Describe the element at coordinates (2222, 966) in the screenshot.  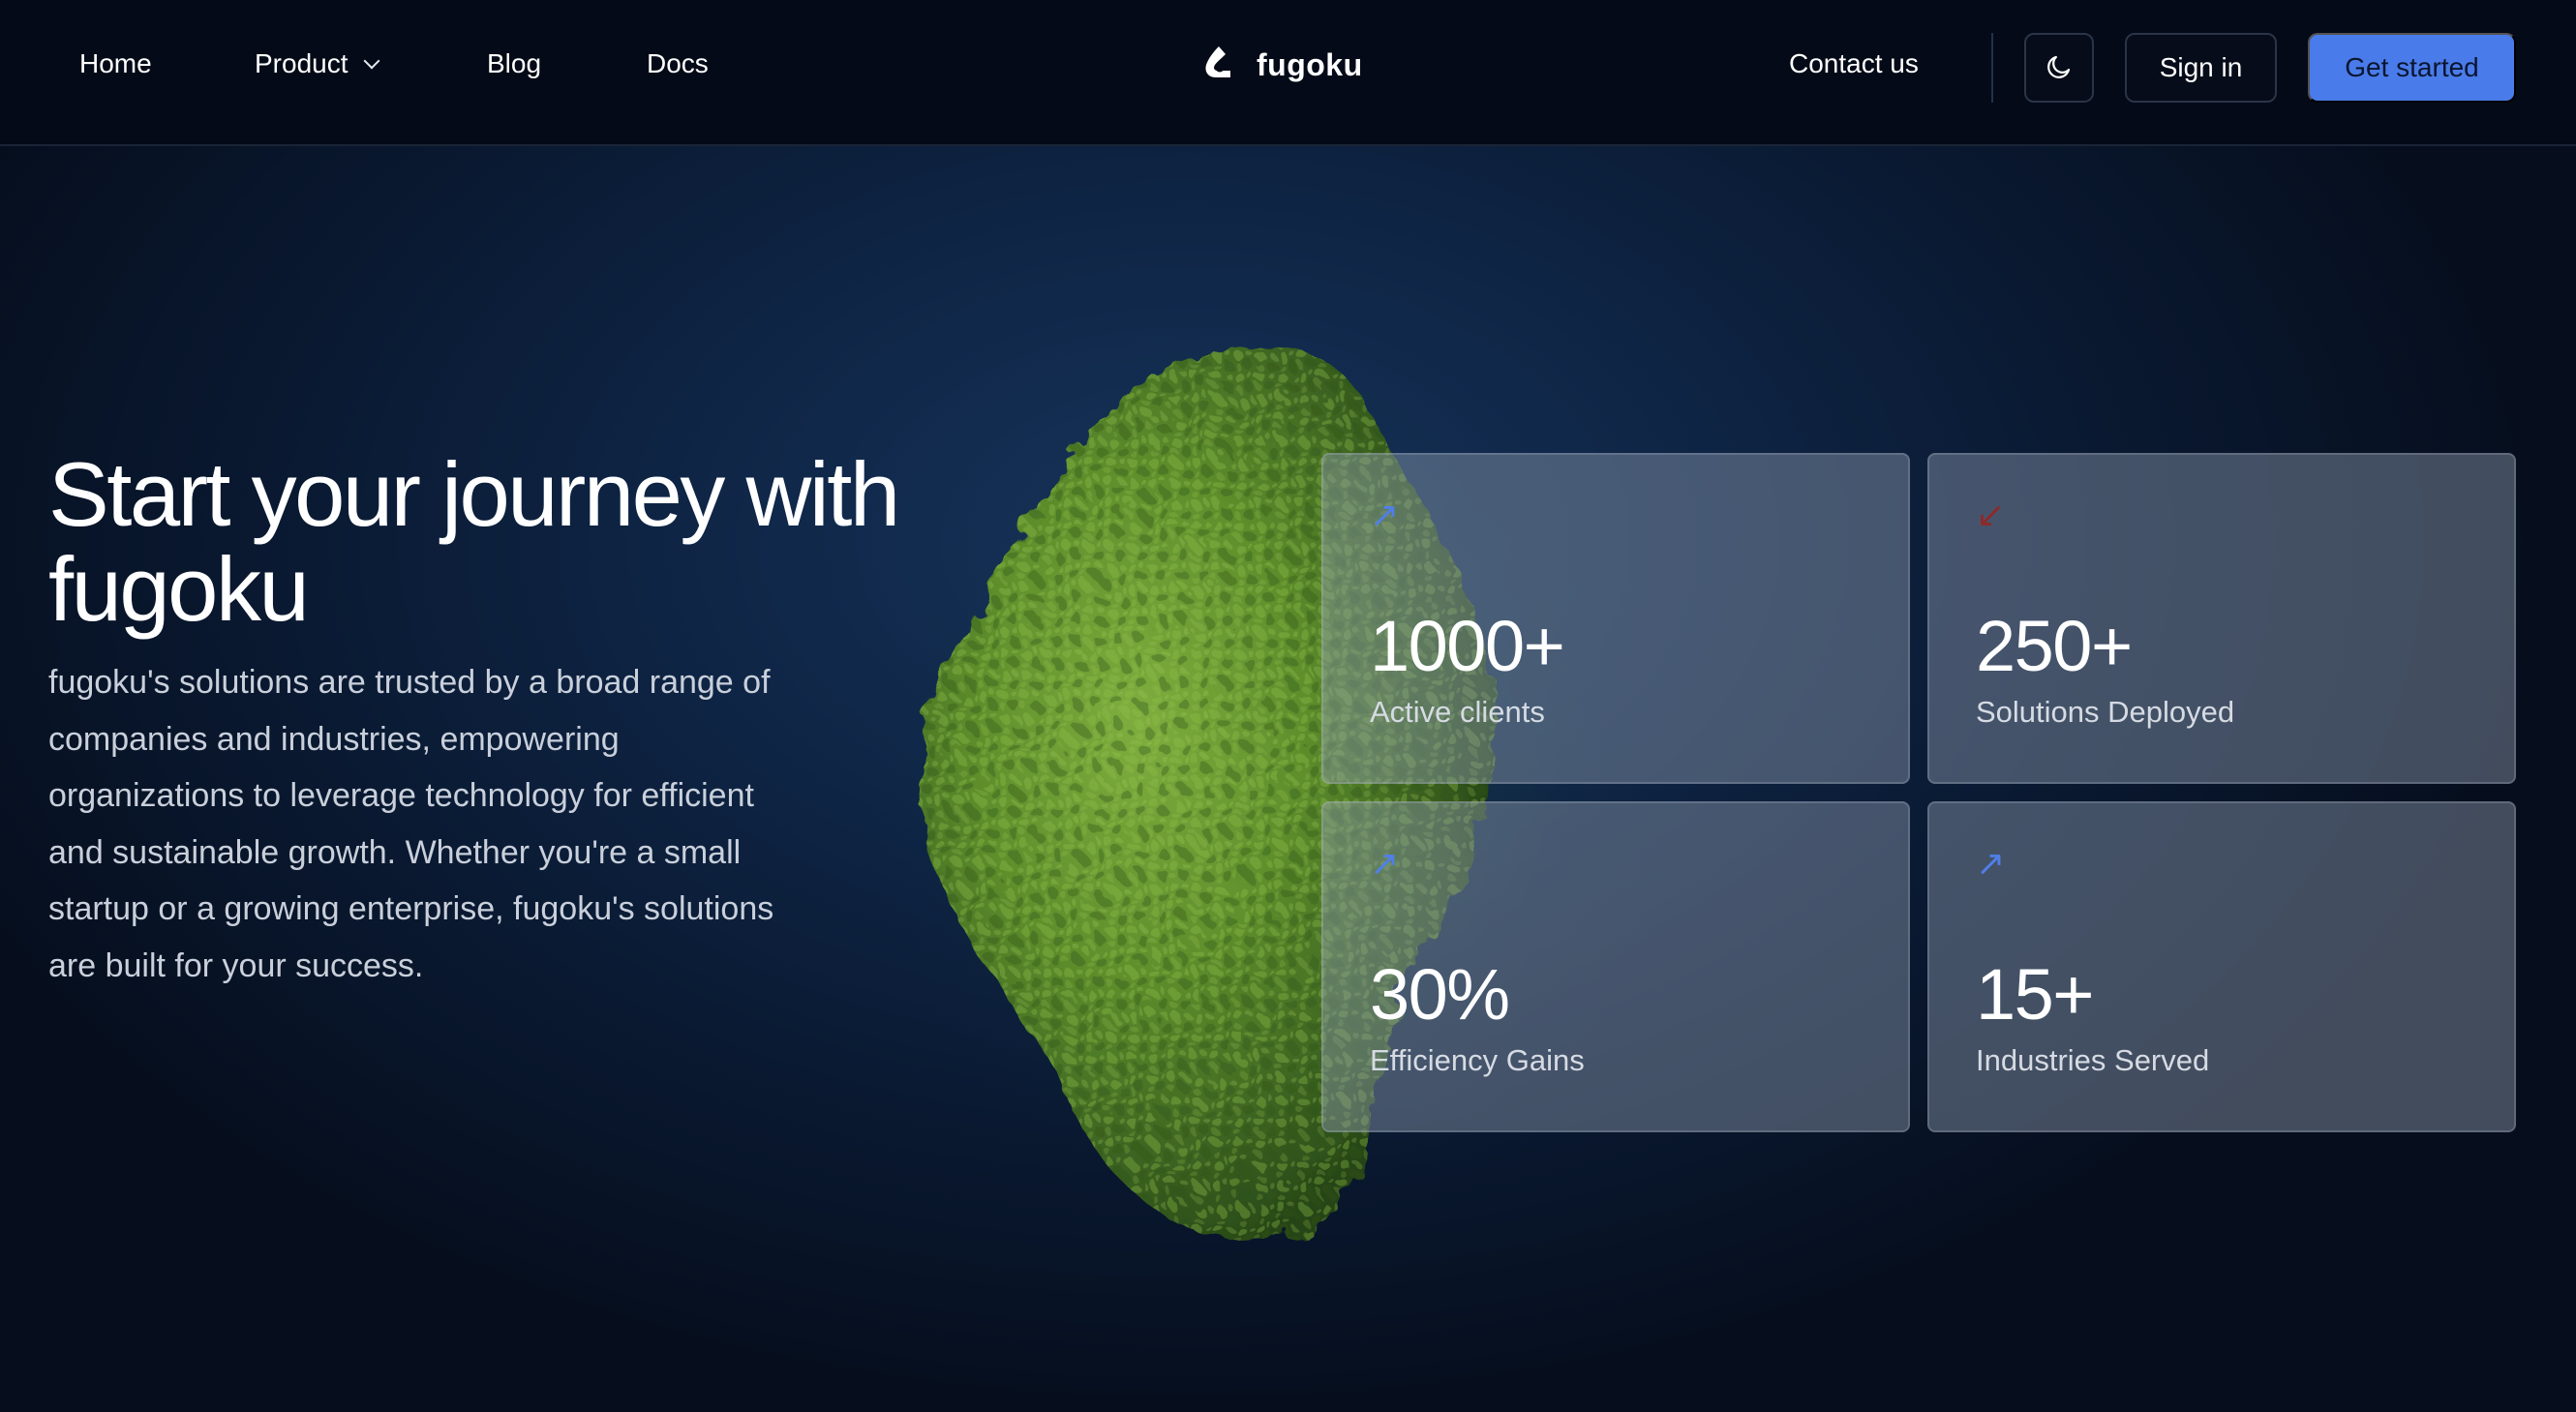
I see `stat-card-industries-served: ↗ 15+ Industries Served` at that location.